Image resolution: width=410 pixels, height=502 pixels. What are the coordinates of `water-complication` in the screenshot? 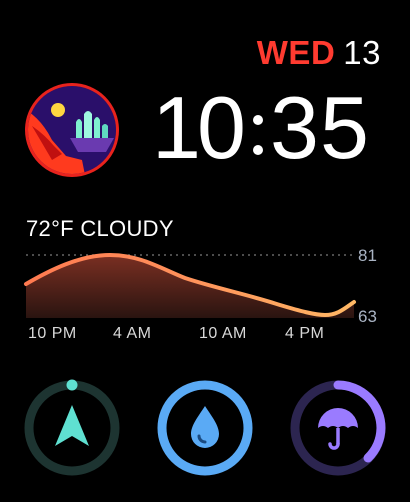 It's located at (205, 428).